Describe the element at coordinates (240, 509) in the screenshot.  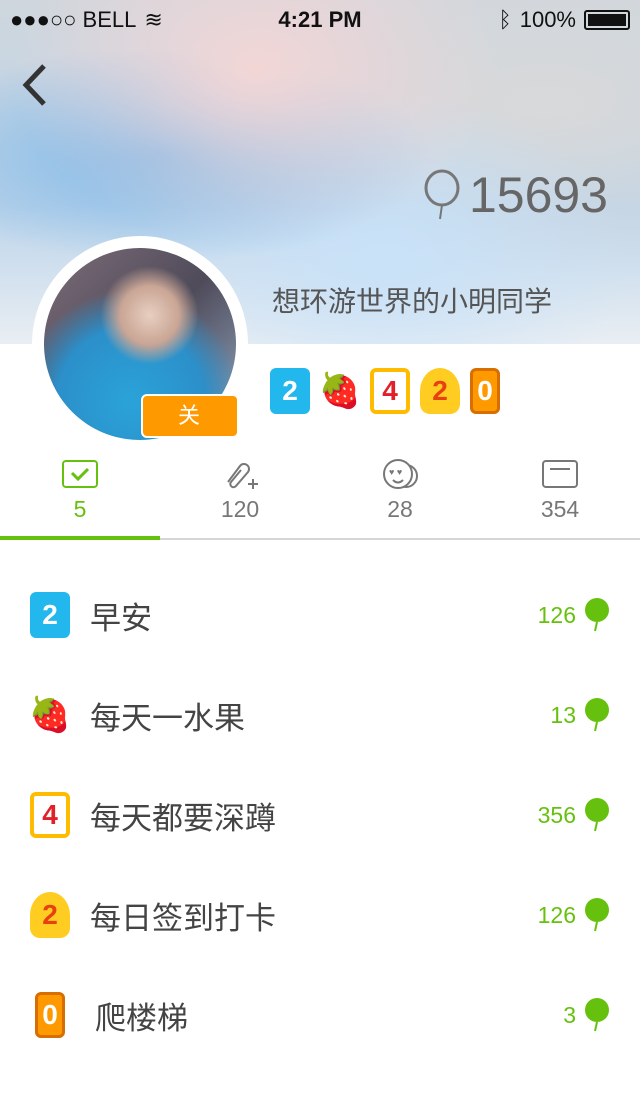
I see `tab-count: 120` at that location.